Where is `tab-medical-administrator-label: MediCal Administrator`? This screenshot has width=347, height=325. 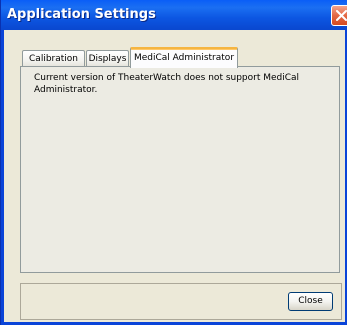
tab-medical-administrator-label: MediCal Administrator is located at coordinates (184, 58).